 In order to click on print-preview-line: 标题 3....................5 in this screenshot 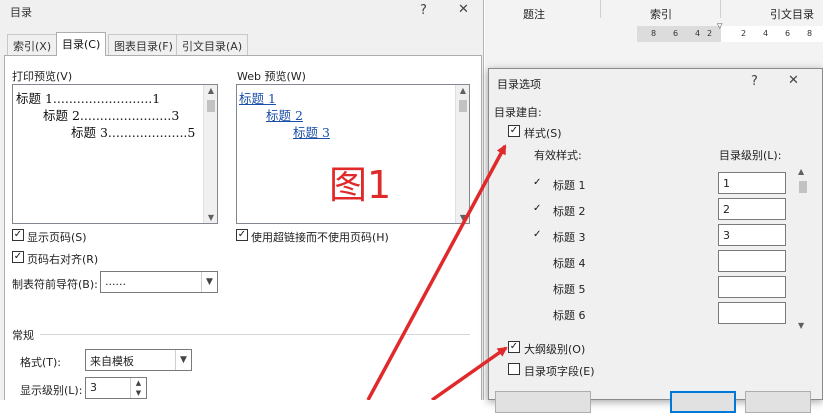, I will do `click(133, 132)`.